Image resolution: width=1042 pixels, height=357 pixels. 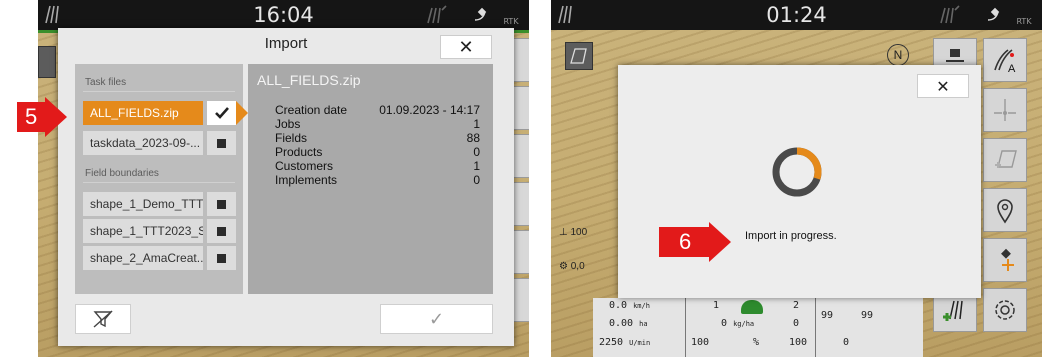 What do you see at coordinates (122, 173) in the screenshot?
I see `field-boundaries-header: Field boundaries` at bounding box center [122, 173].